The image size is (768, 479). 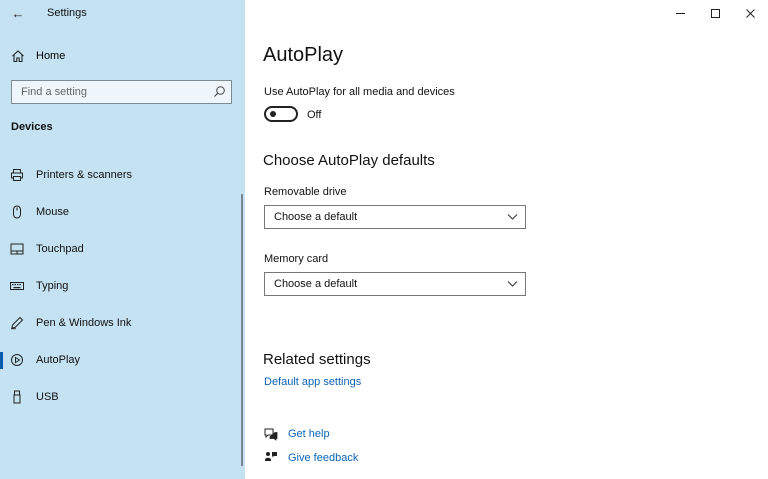 I want to click on section-heading-devices: Devices, so click(x=32, y=127).